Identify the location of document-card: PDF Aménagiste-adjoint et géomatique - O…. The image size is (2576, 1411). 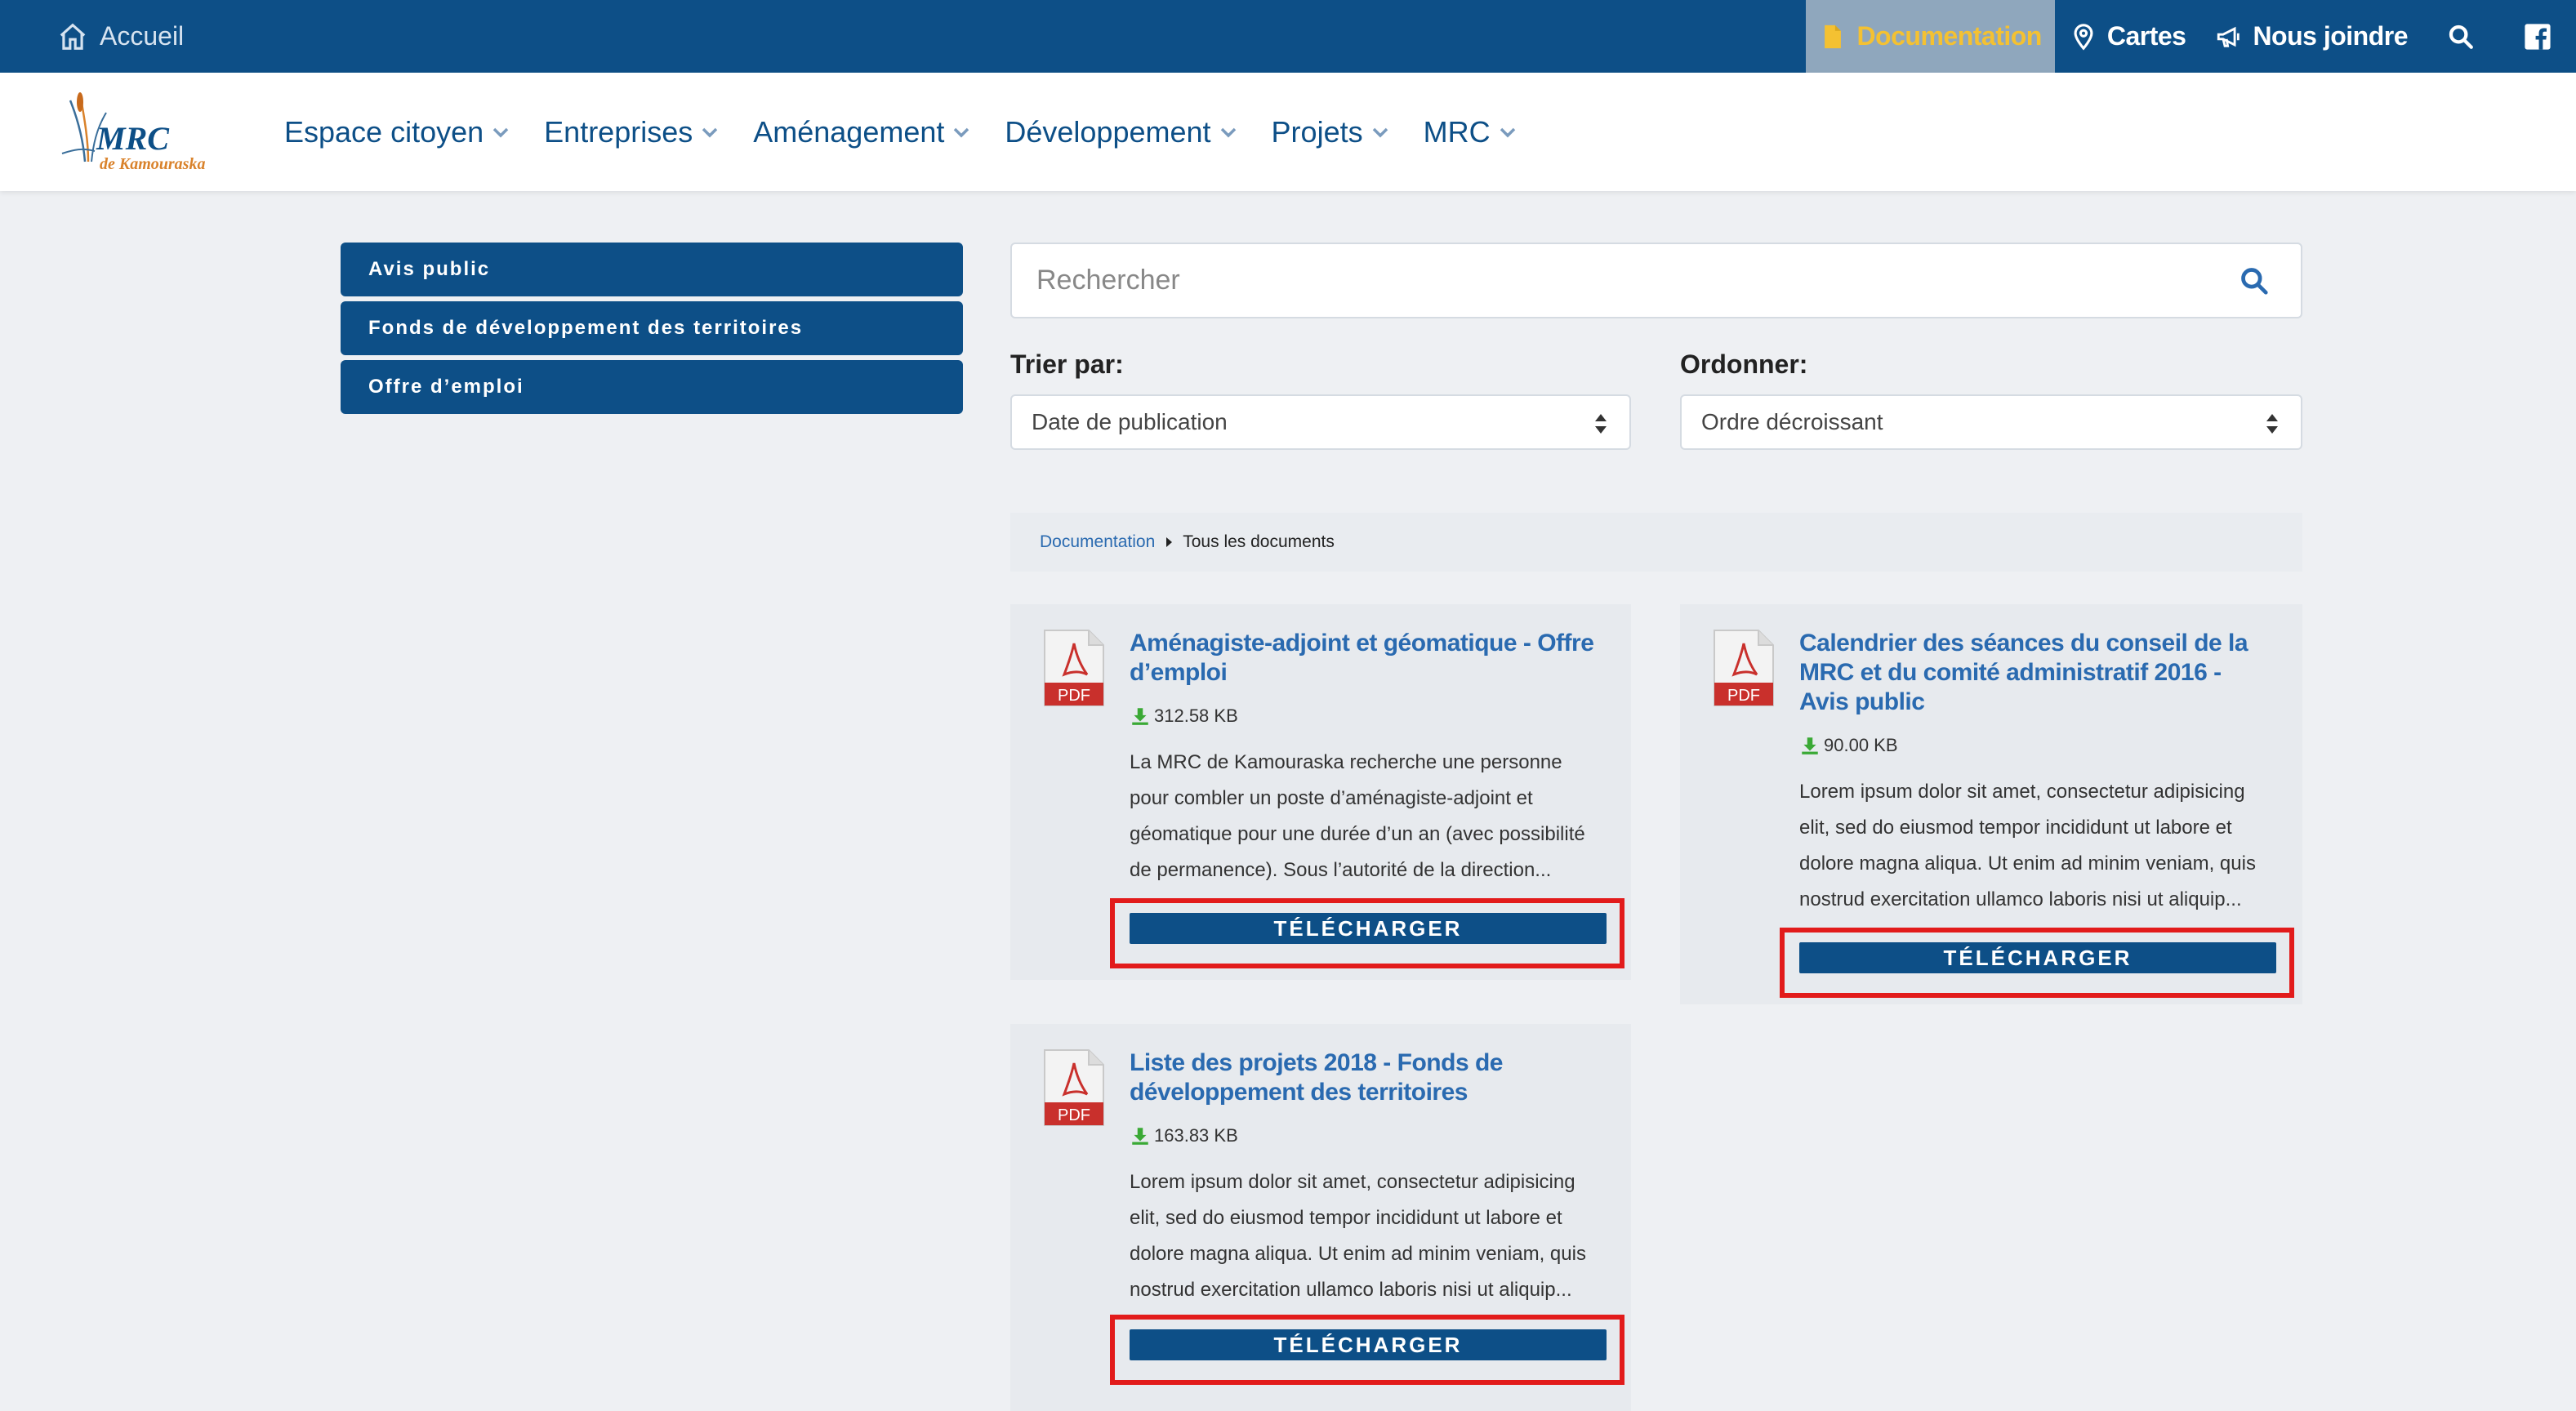
(1320, 792).